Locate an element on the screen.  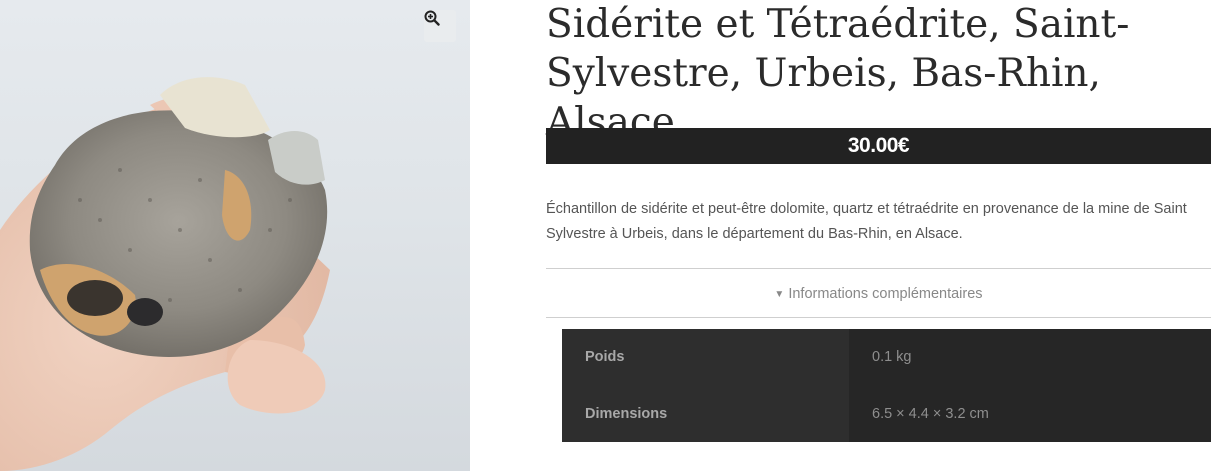
product-price: 30.00€ is located at coordinates (878, 145).